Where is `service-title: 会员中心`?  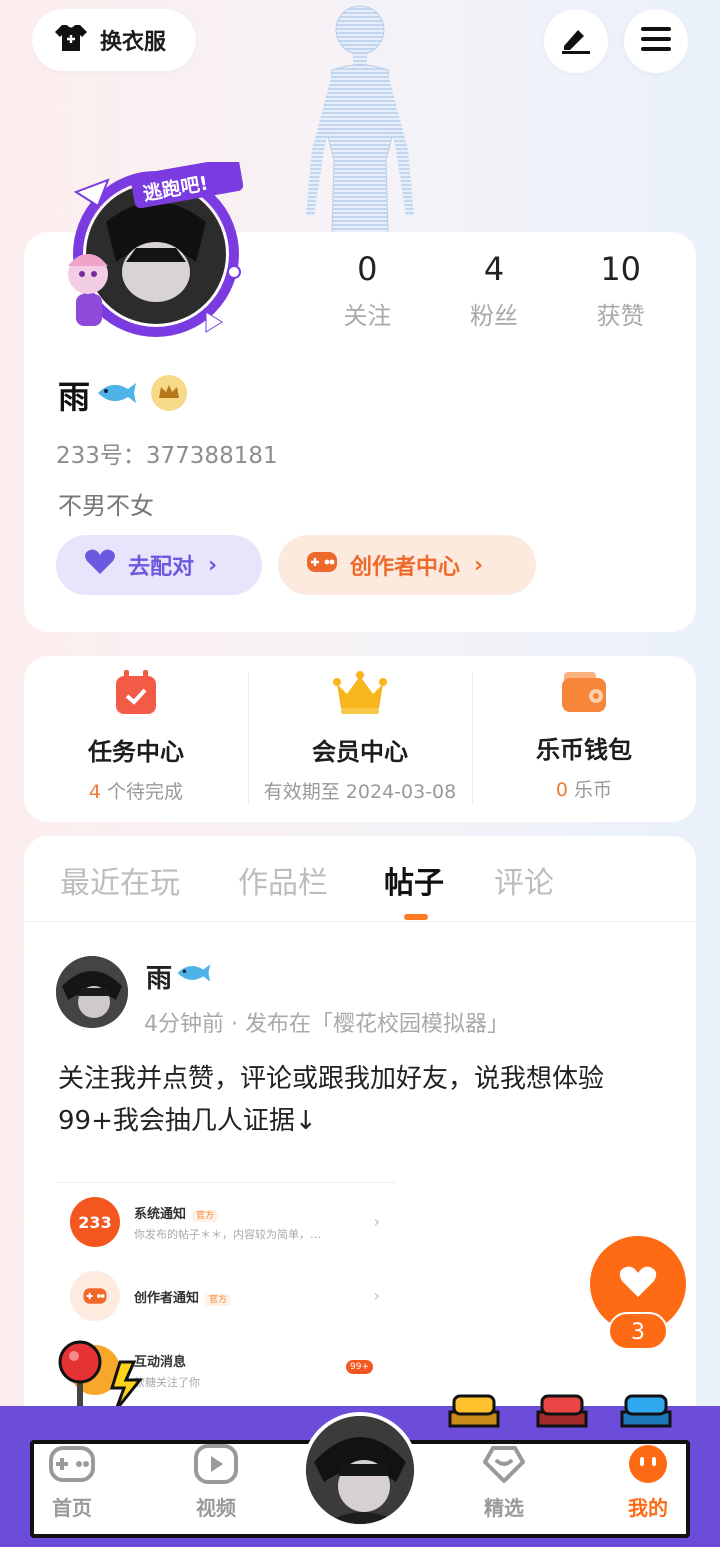
service-title: 会员中心 is located at coordinates (360, 752).